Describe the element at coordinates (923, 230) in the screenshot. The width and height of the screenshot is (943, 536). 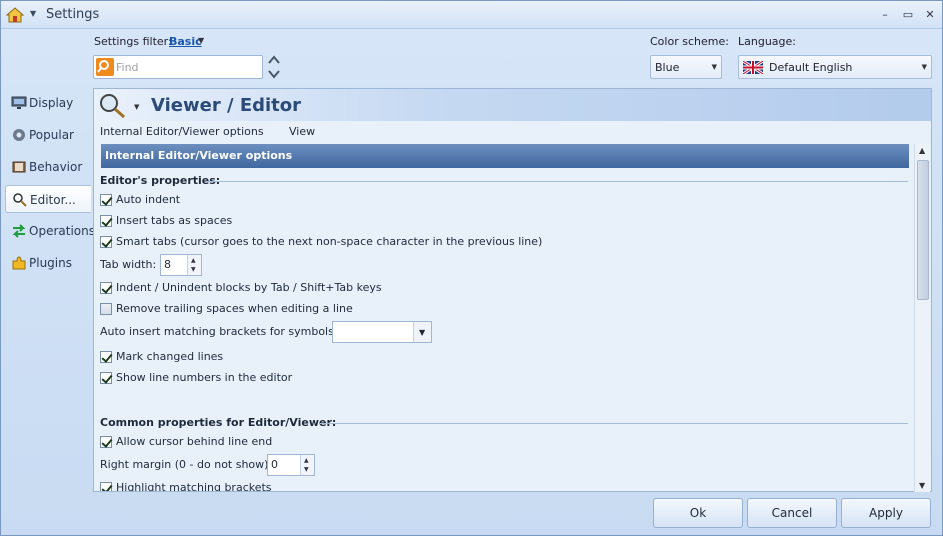
I see `scroll-thumb` at that location.